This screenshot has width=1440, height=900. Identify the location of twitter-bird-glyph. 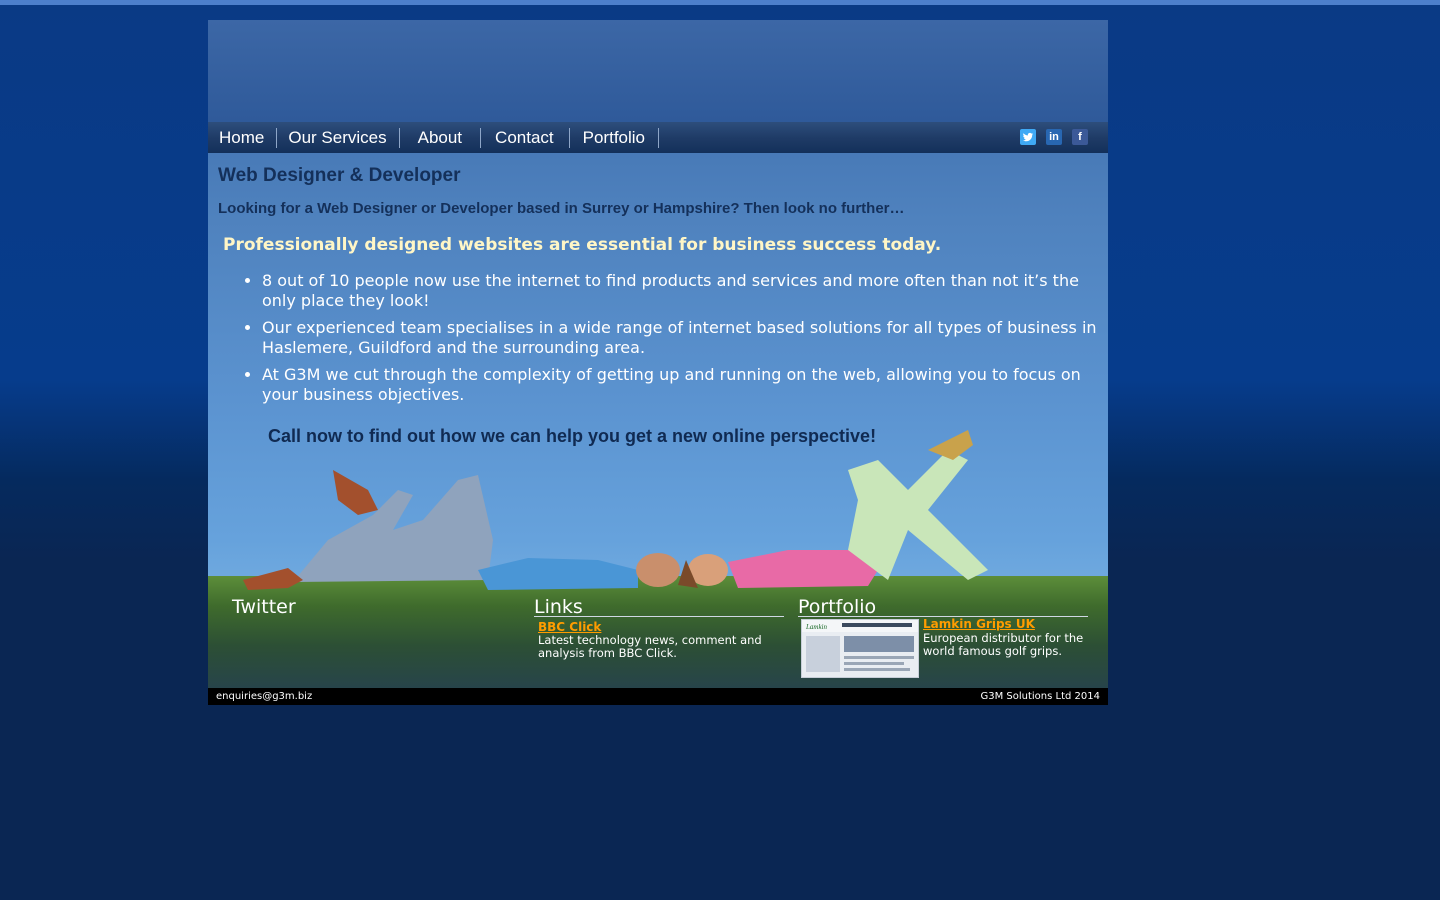
(1028, 137).